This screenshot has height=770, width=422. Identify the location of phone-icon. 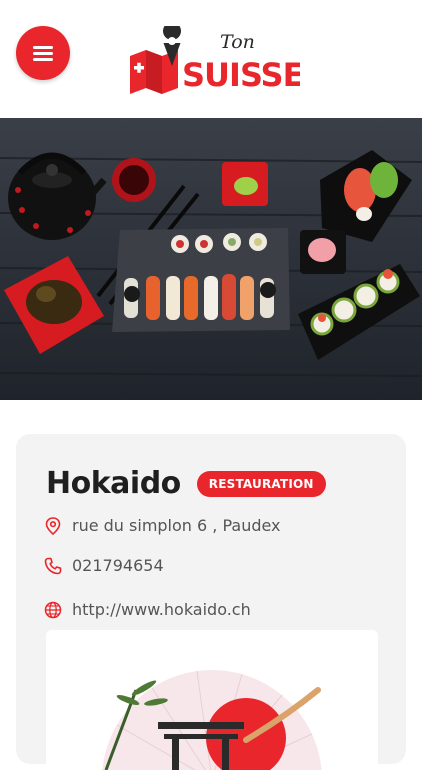
(53, 566).